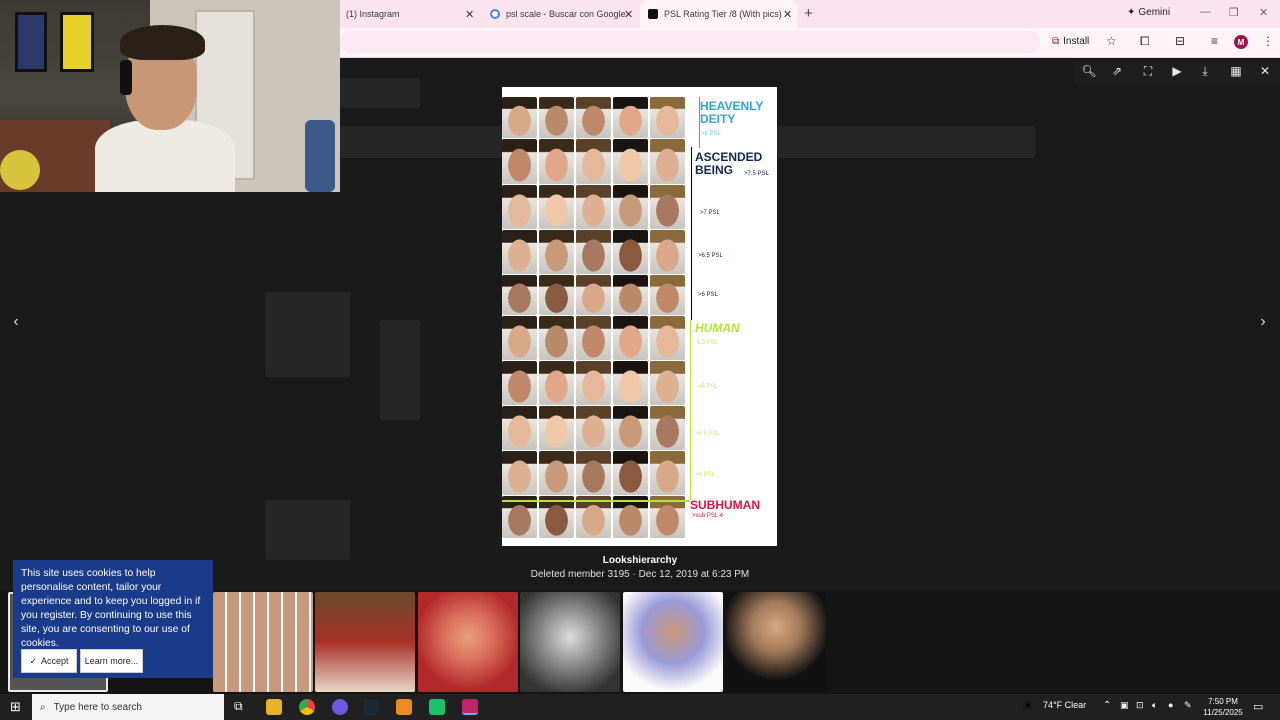  What do you see at coordinates (470, 707) in the screenshot?
I see `chrome-profile-icon` at bounding box center [470, 707].